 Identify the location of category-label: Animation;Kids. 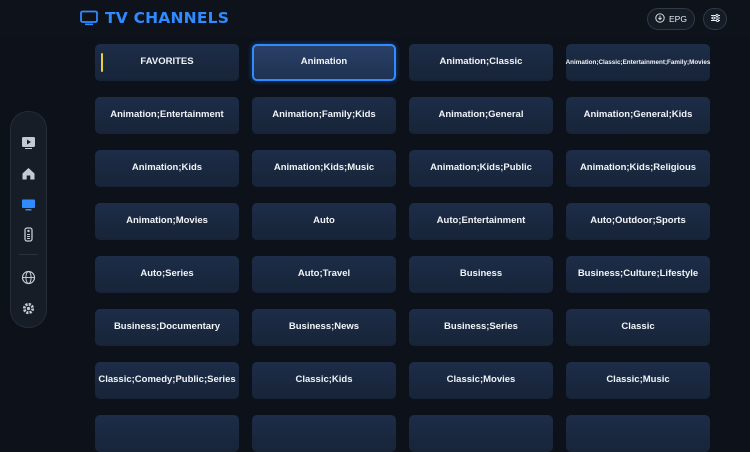
(167, 168).